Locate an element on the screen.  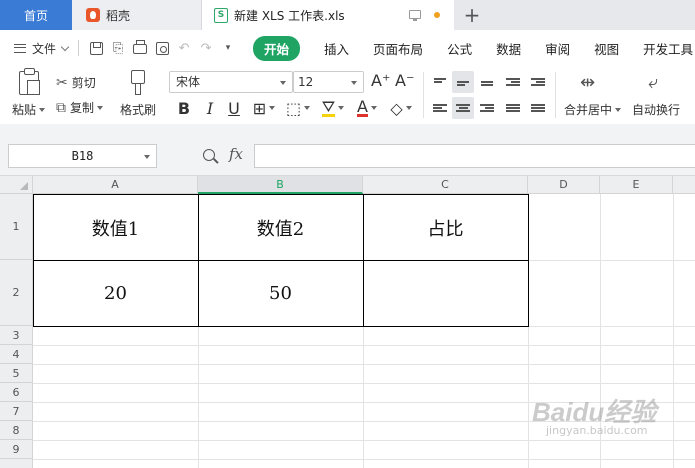
cell-c1: 占比 is located at coordinates (445, 227).